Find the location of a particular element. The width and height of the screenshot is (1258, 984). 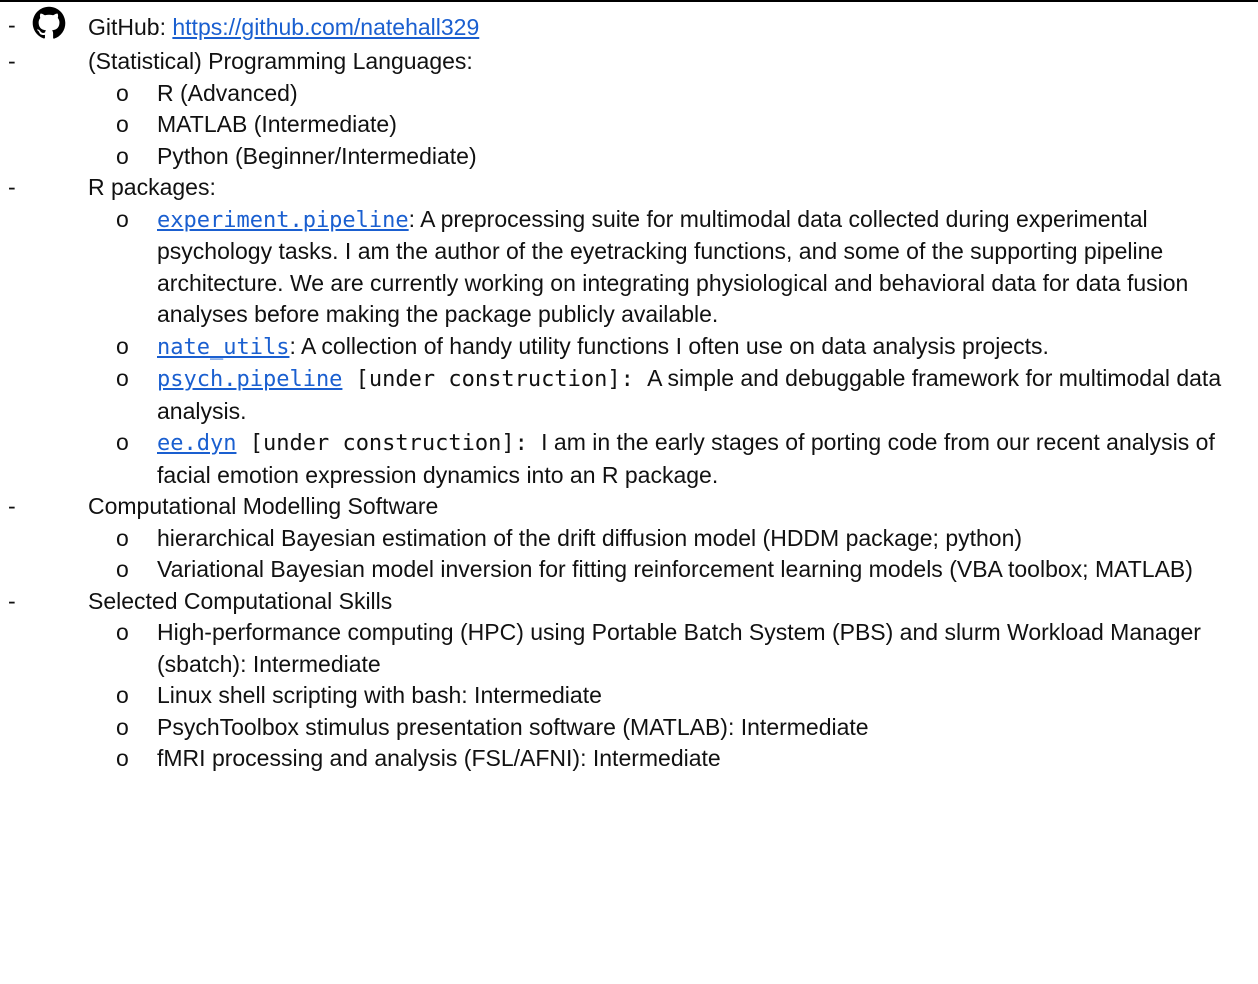

skills-heading-text: Selected Computational Skills is located at coordinates (240, 600).